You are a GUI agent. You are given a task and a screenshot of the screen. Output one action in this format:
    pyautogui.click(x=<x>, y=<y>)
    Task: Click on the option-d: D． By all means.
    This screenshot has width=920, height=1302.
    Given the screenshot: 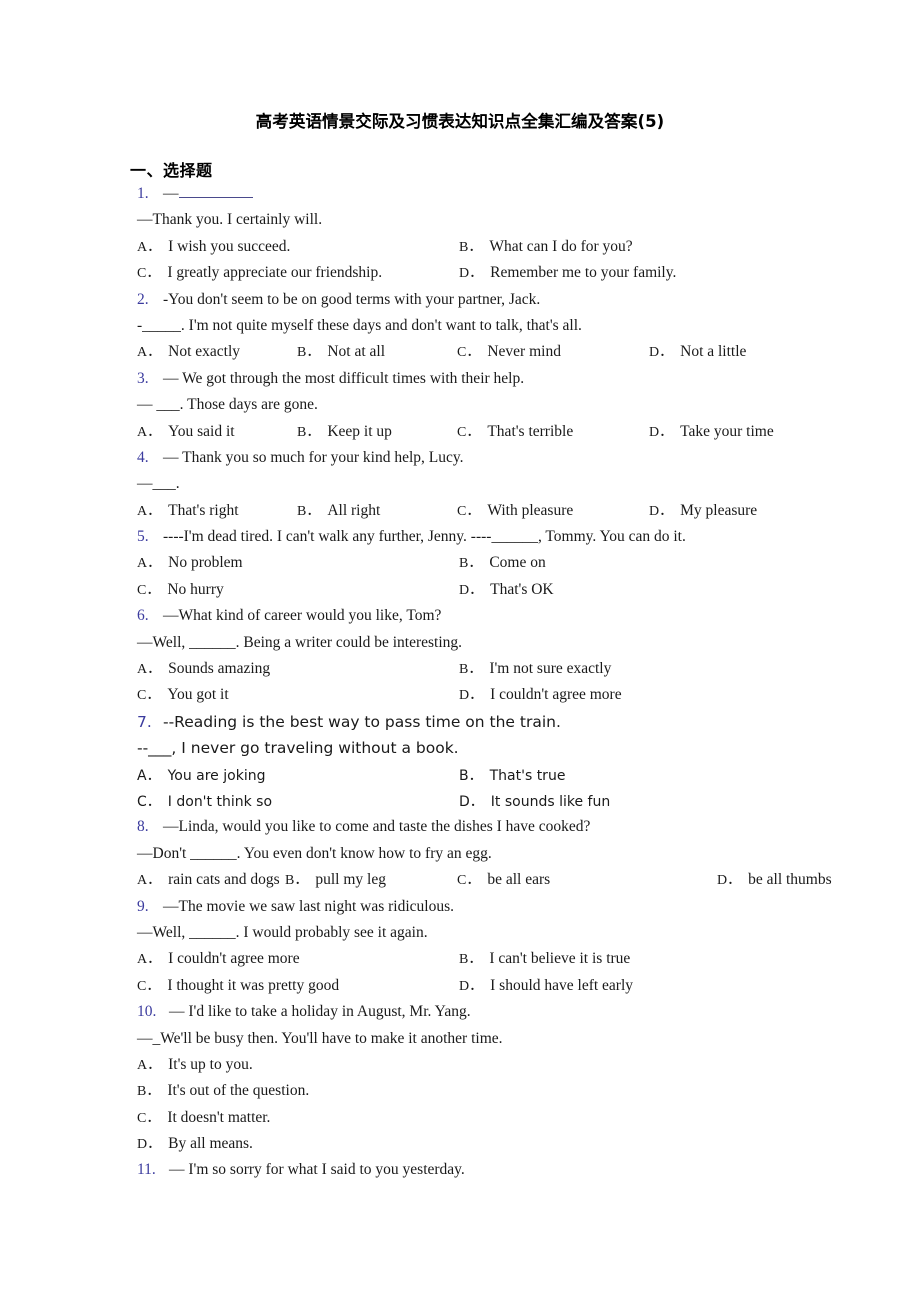 What is the action you would take?
    pyautogui.click(x=195, y=1144)
    